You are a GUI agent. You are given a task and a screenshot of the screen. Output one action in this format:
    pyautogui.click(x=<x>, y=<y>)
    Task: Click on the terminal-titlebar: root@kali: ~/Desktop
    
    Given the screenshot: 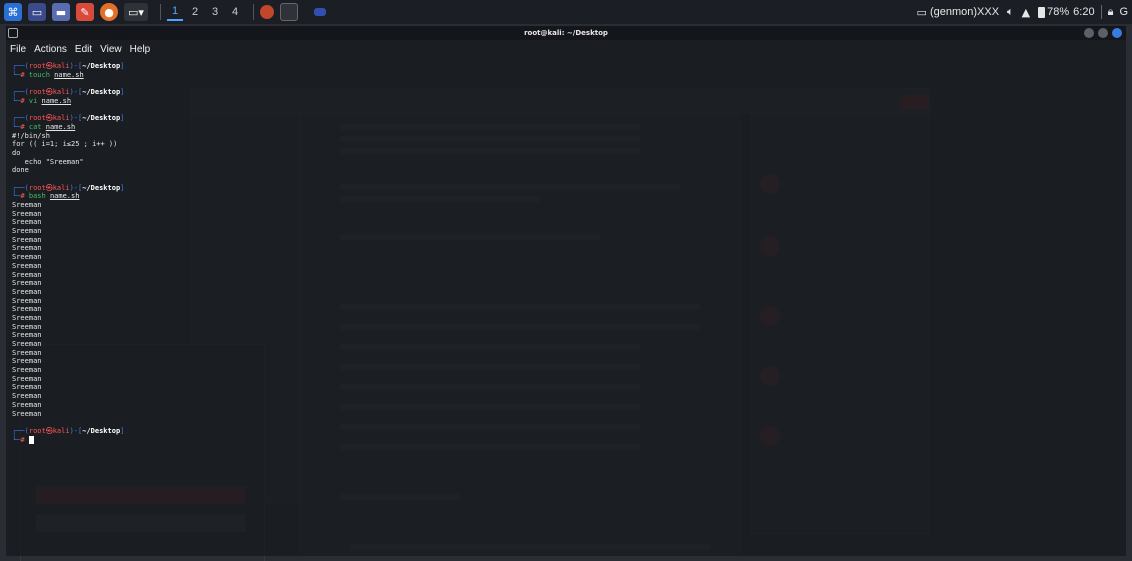 What is the action you would take?
    pyautogui.click(x=566, y=33)
    